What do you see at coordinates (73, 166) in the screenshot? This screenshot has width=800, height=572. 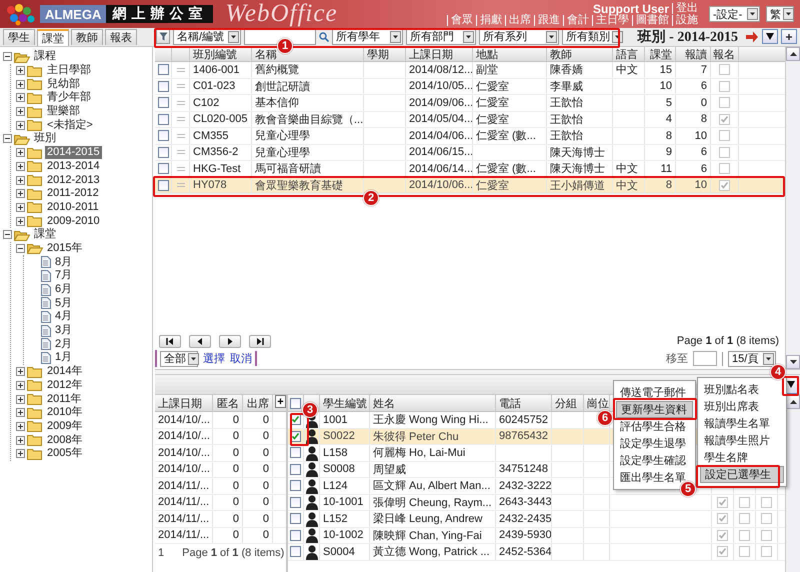 I see `tree-item: 2013-2014` at bounding box center [73, 166].